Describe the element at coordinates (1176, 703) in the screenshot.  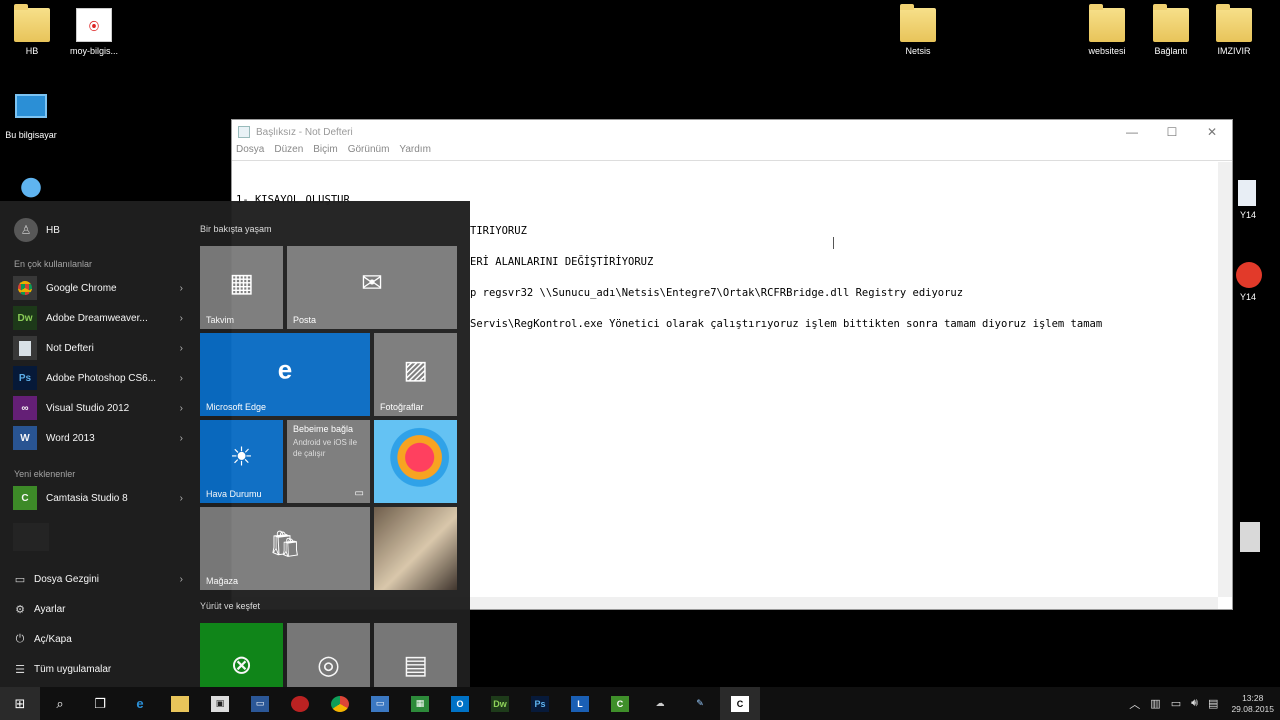
I see `battery-icon: ▭` at that location.